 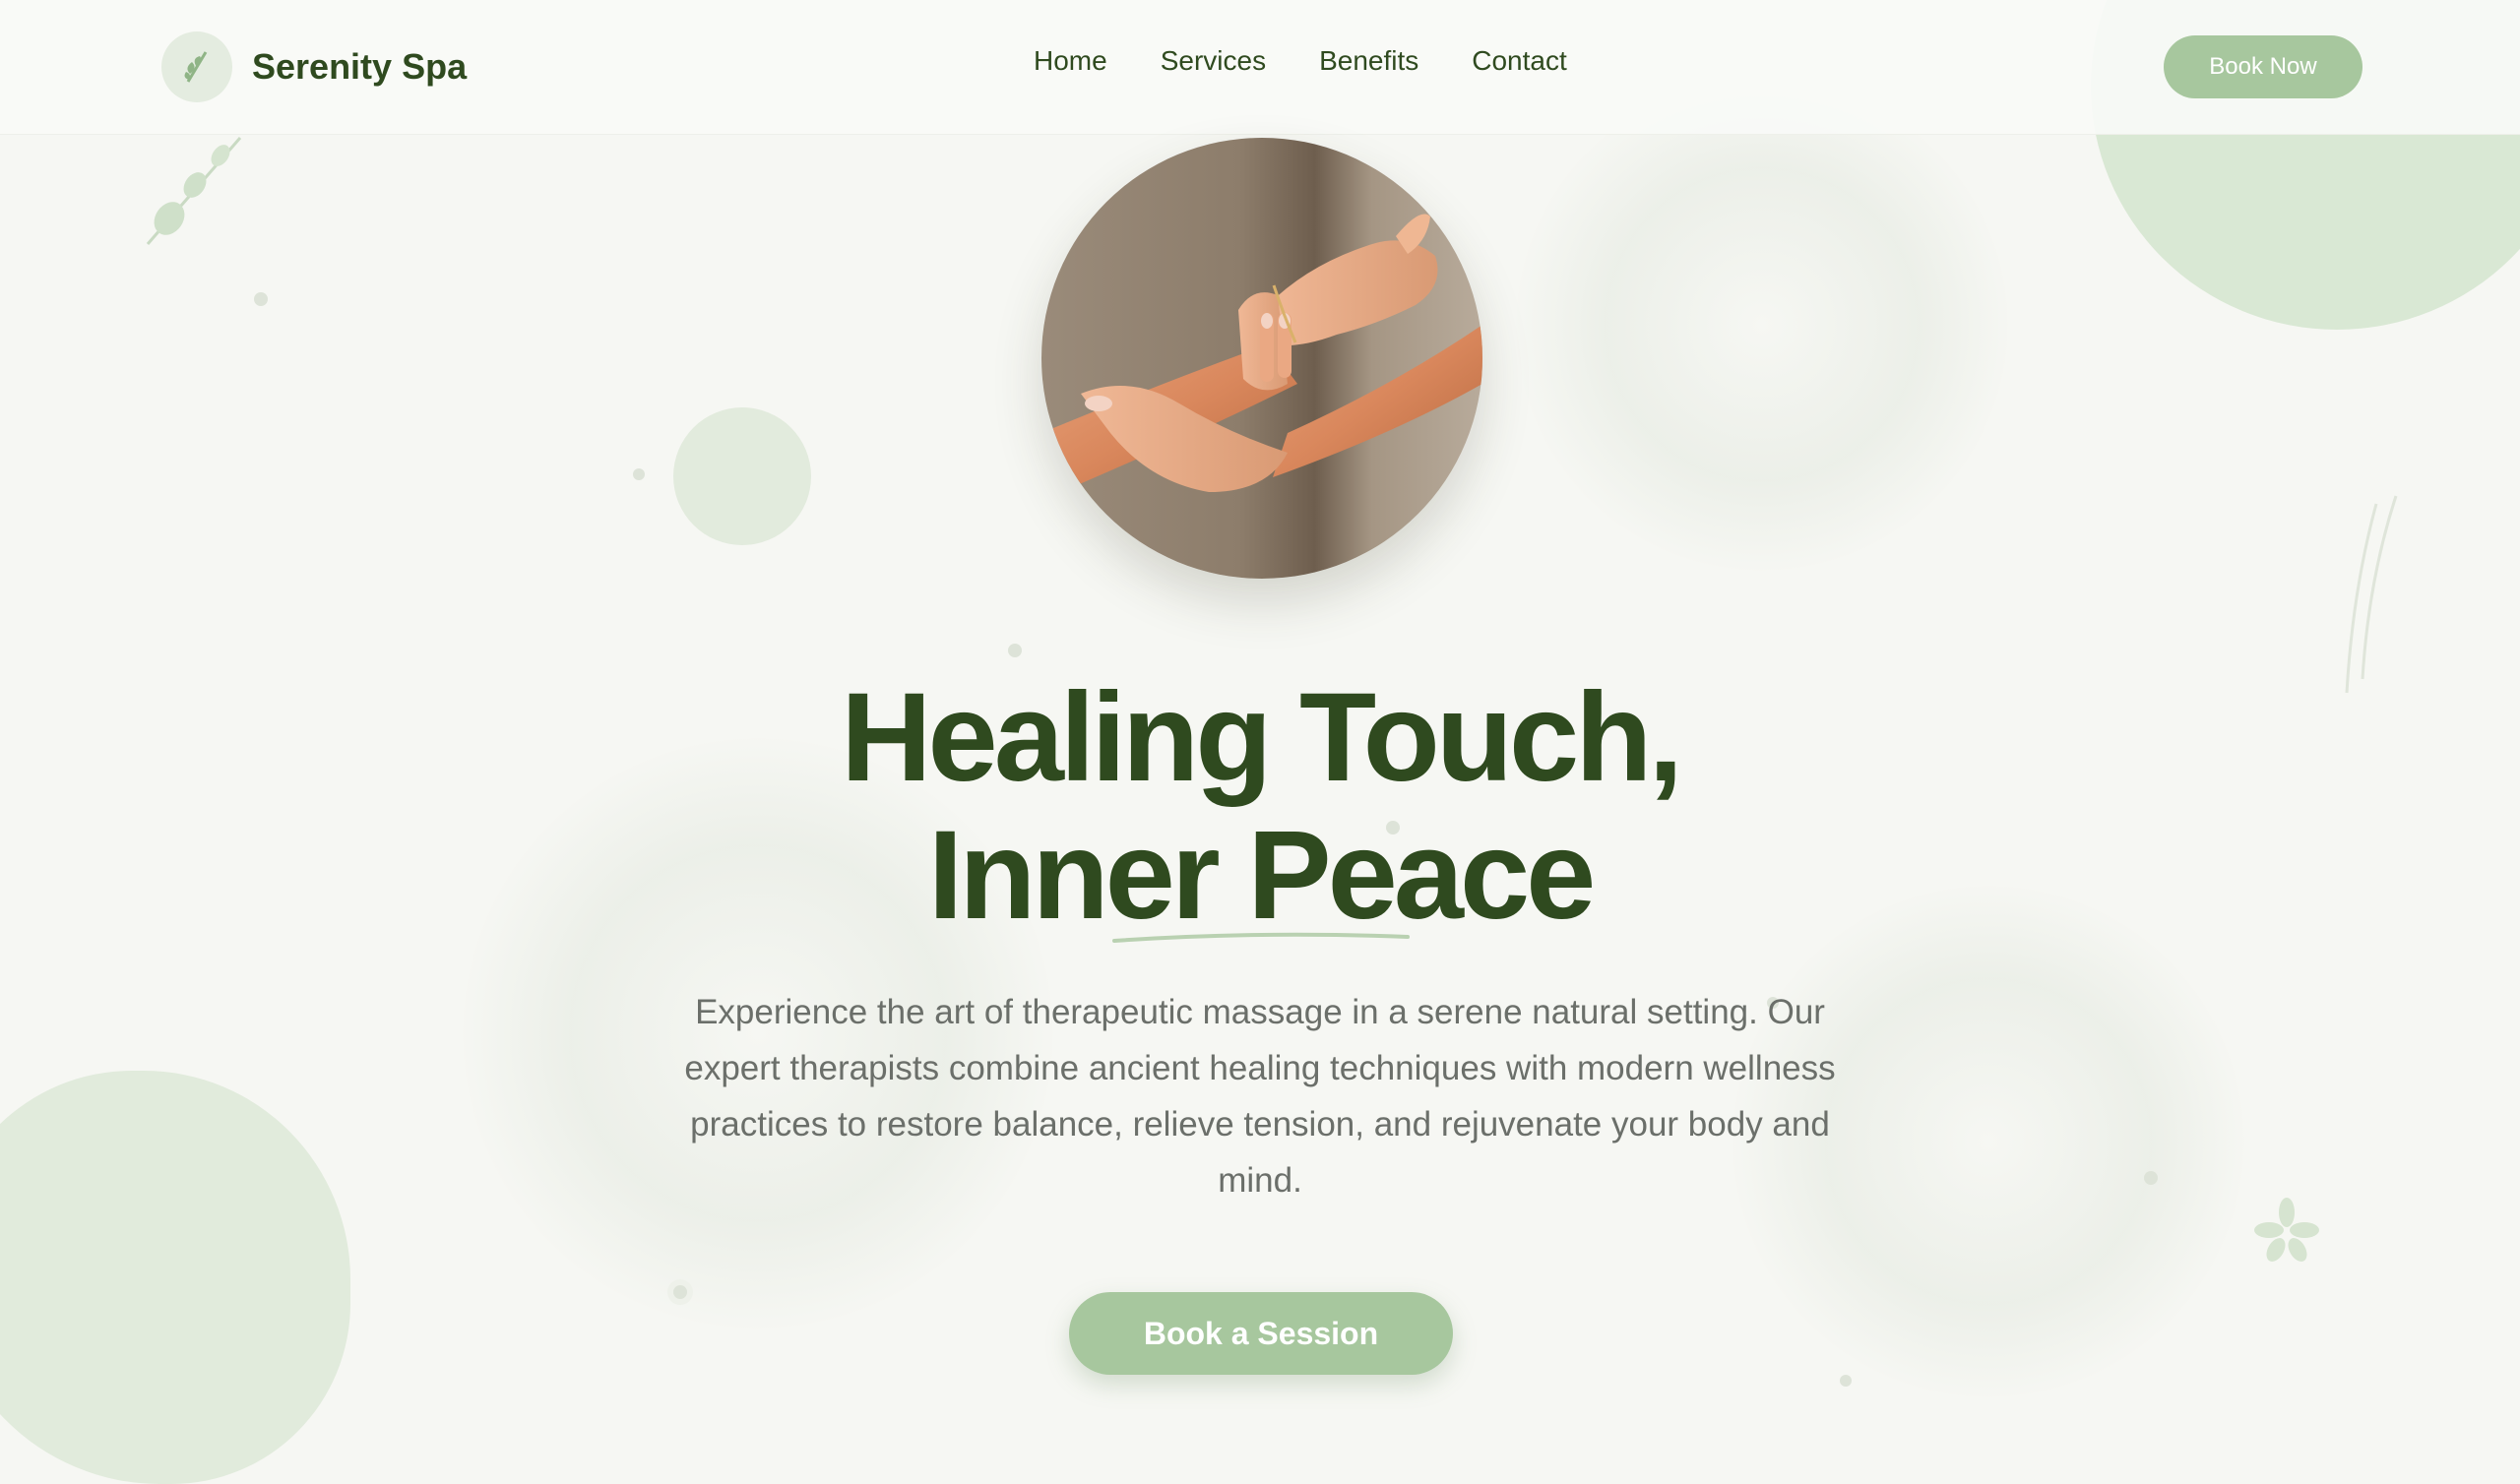 What do you see at coordinates (1519, 61) in the screenshot?
I see `nav-item-contact: Contact` at bounding box center [1519, 61].